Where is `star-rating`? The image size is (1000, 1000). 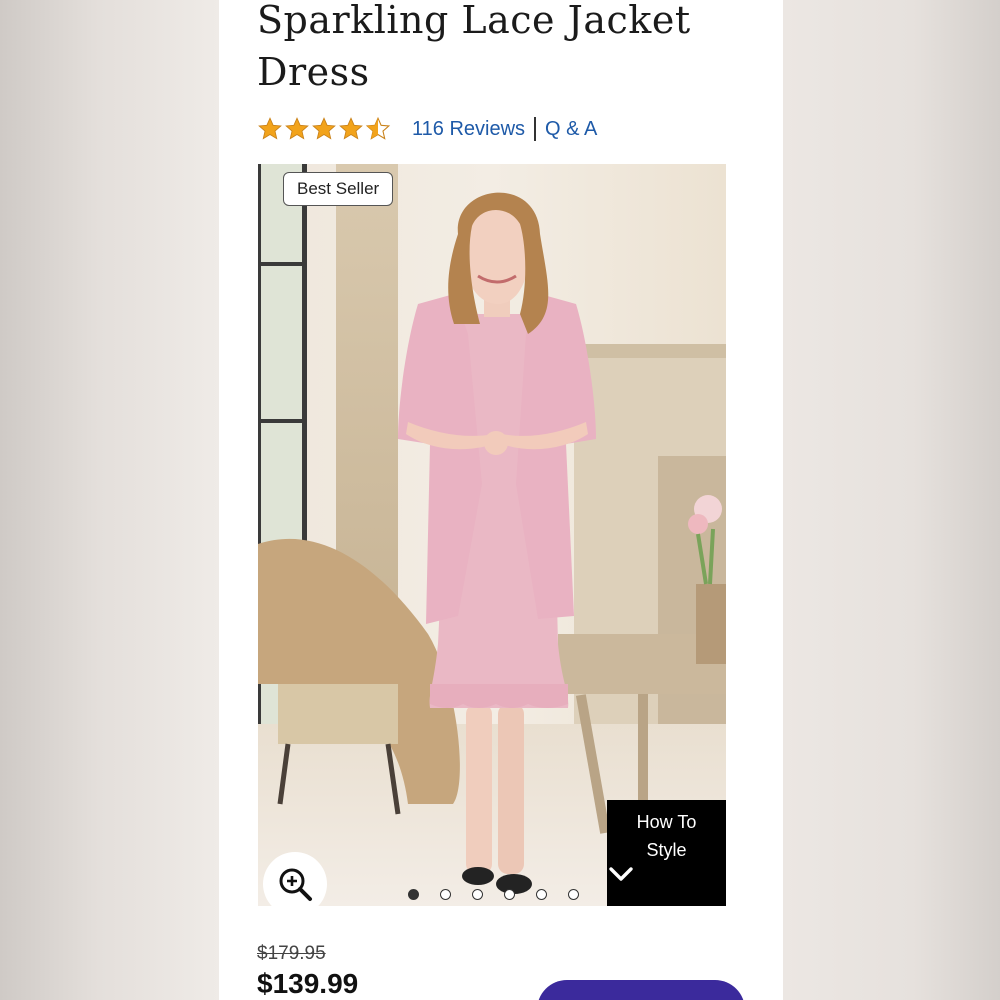
star-rating is located at coordinates (324, 129).